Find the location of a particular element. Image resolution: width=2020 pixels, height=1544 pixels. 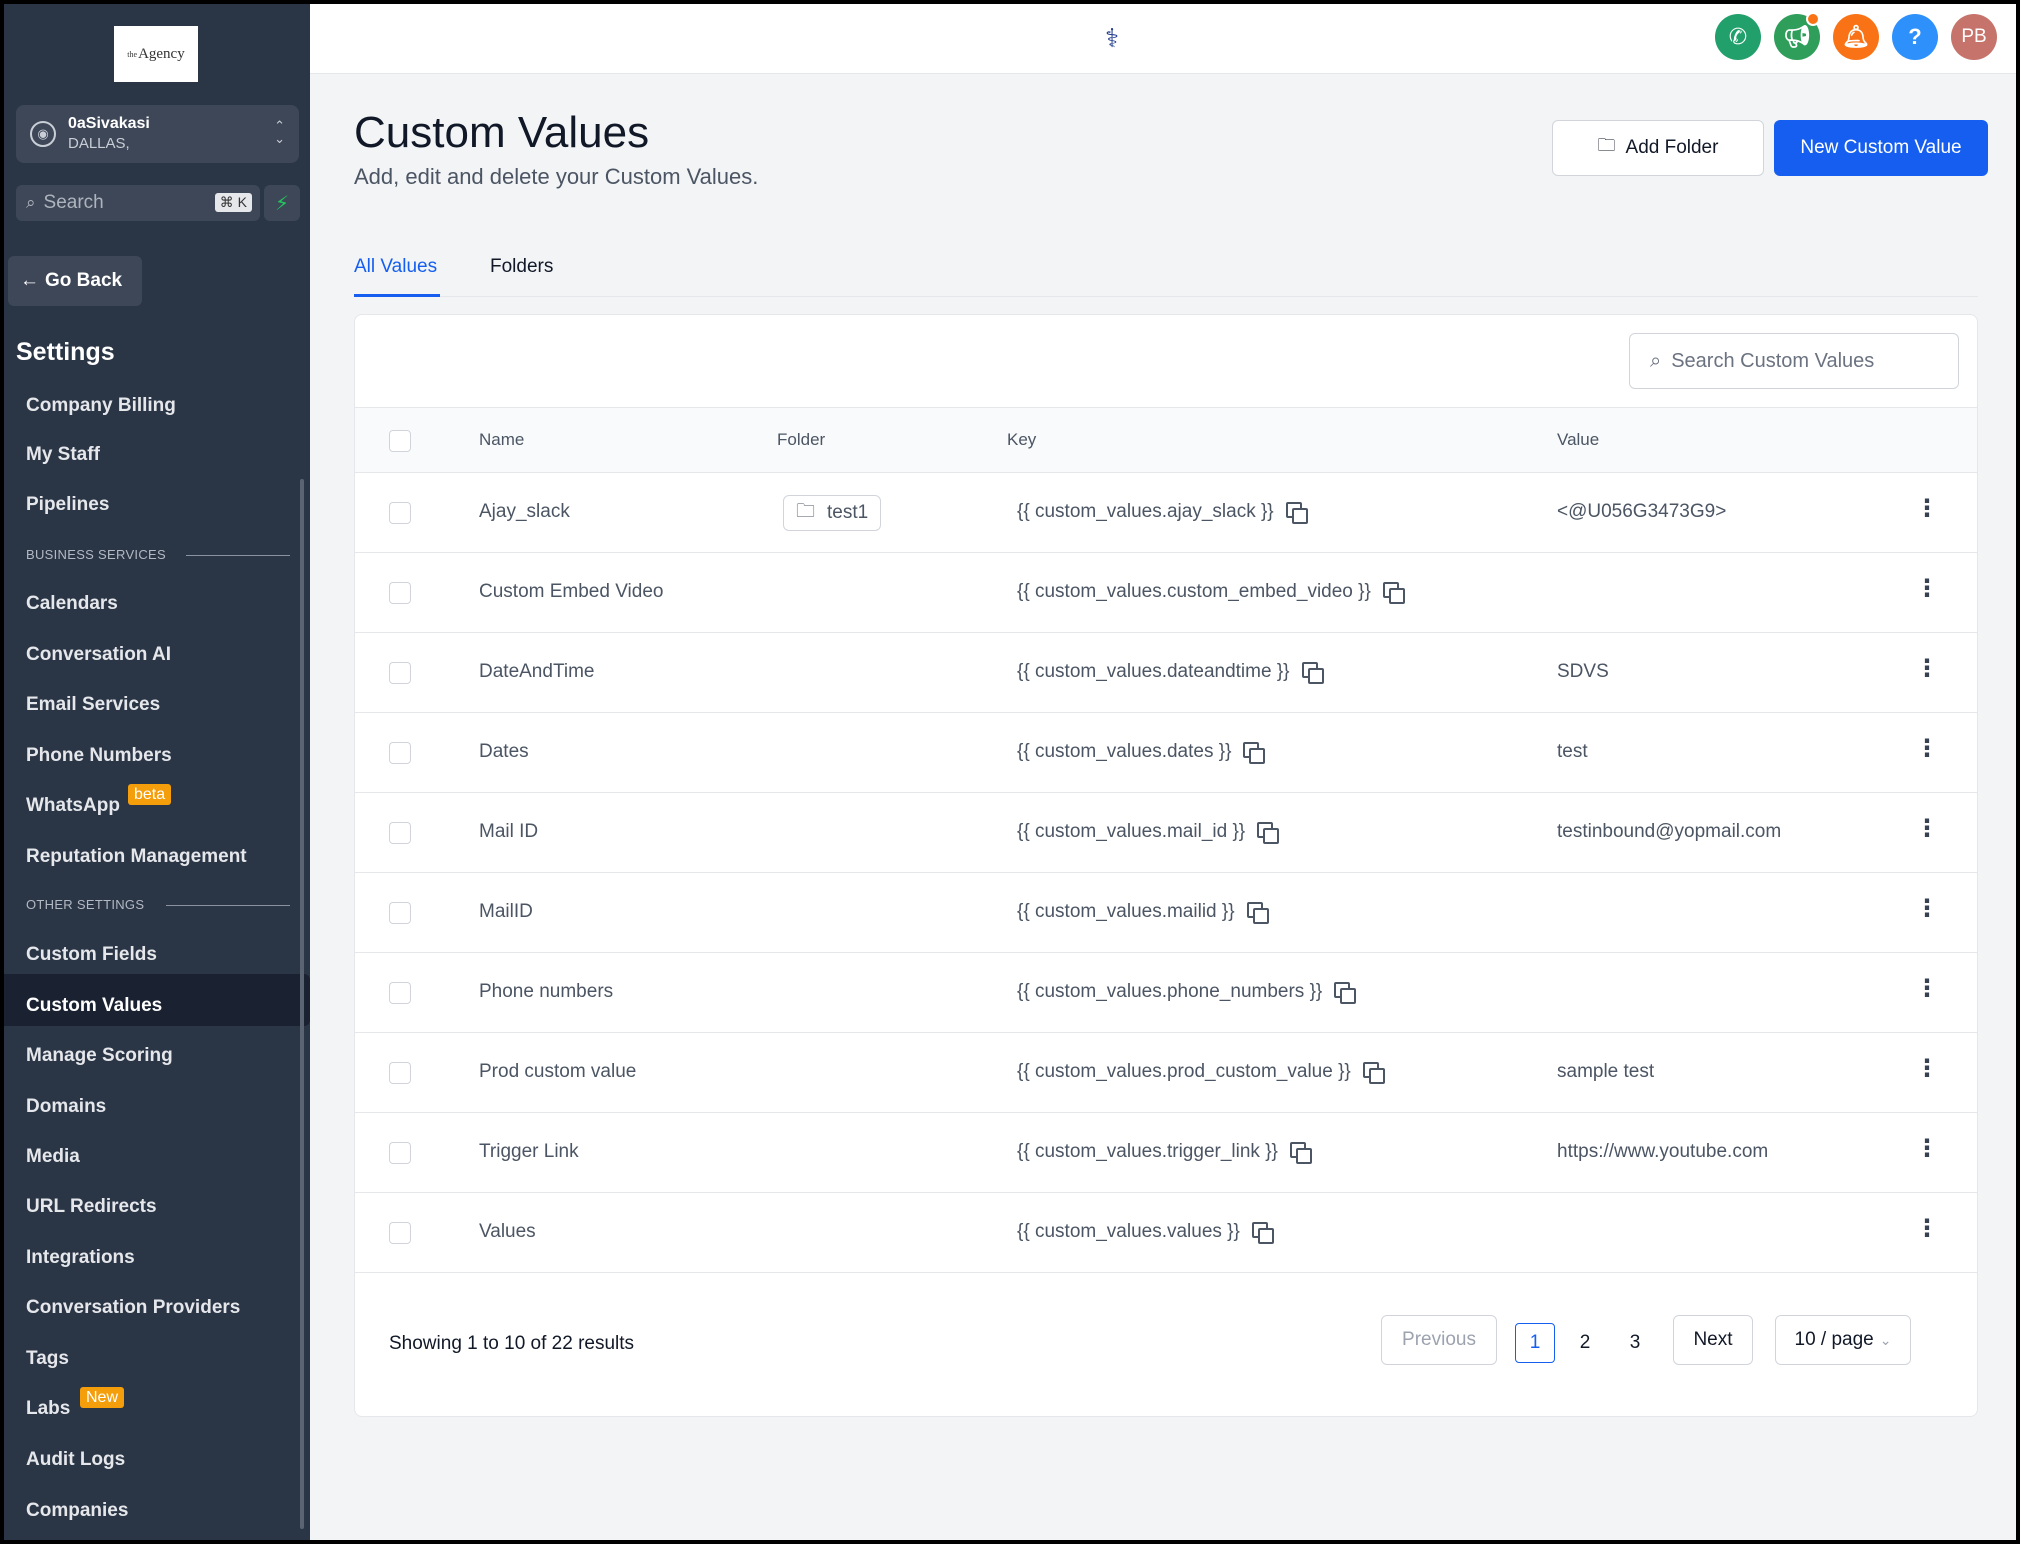

sidebar-item-integrations: Integrations is located at coordinates (80, 1258).